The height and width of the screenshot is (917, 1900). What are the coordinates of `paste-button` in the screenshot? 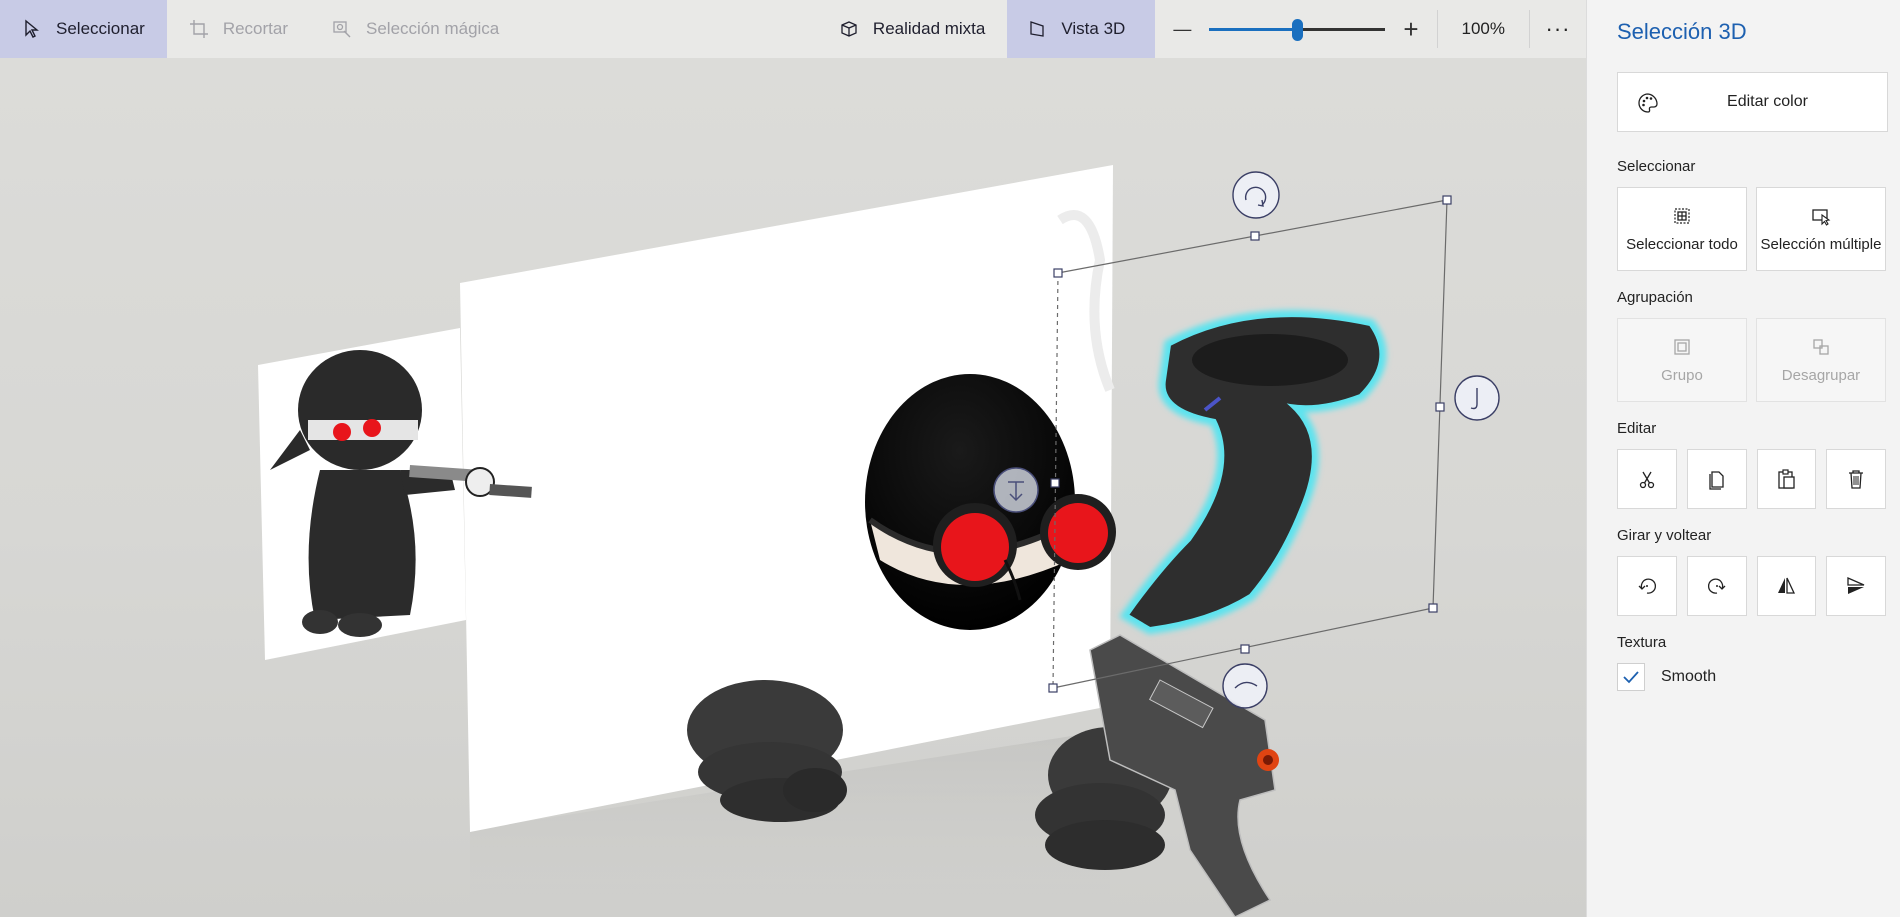 It's located at (1786, 479).